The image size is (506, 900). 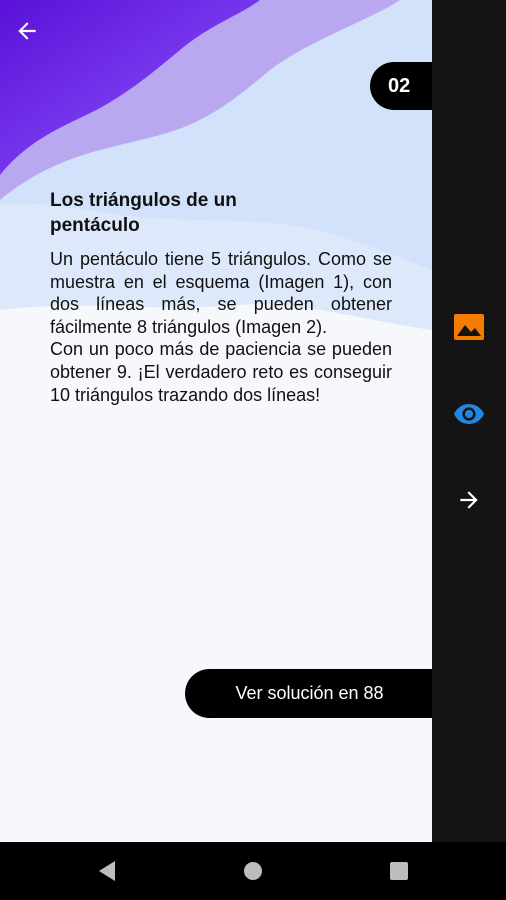 I want to click on image-icon, so click(x=469, y=327).